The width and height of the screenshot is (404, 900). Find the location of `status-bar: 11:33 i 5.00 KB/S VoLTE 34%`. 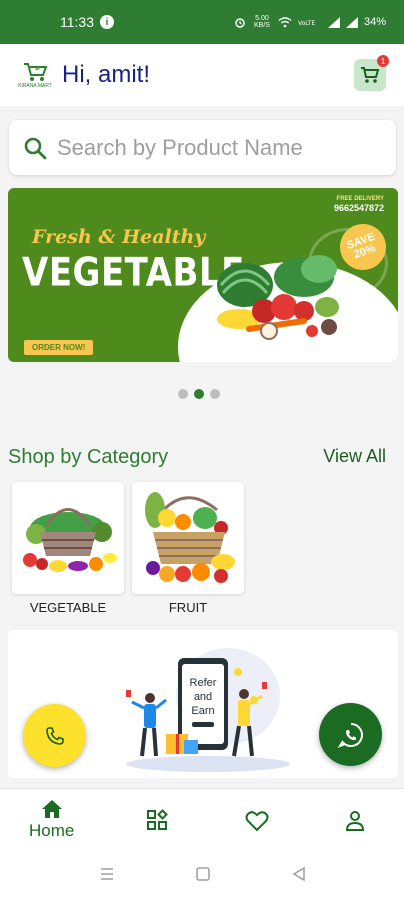

status-bar: 11:33 i 5.00 KB/S VoLTE 34% is located at coordinates (202, 22).